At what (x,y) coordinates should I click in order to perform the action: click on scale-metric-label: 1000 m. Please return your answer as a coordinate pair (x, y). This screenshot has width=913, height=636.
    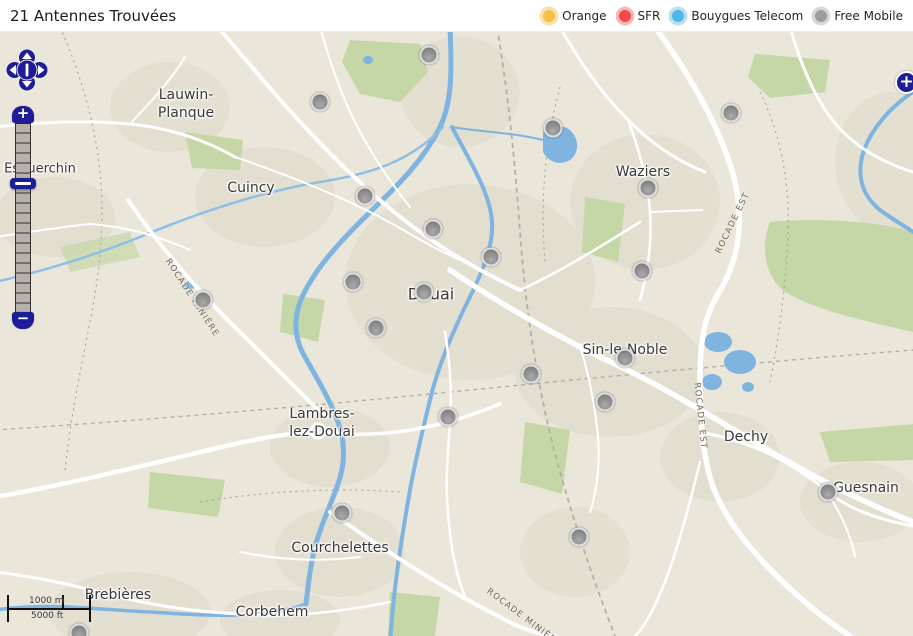
    Looking at the image, I should click on (46, 601).